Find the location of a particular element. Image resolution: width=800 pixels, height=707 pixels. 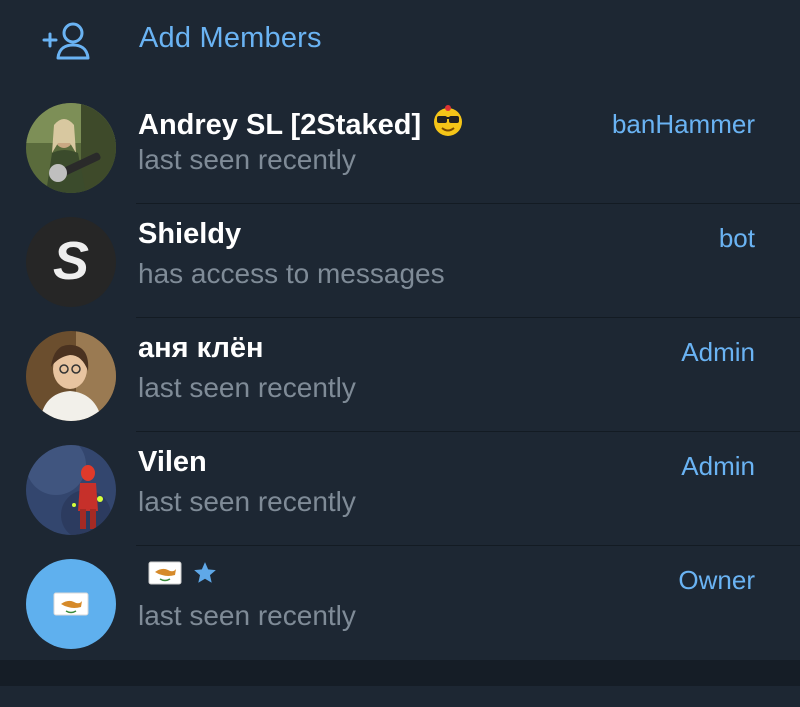

sunglasses-emoji-icon is located at coordinates (448, 125).